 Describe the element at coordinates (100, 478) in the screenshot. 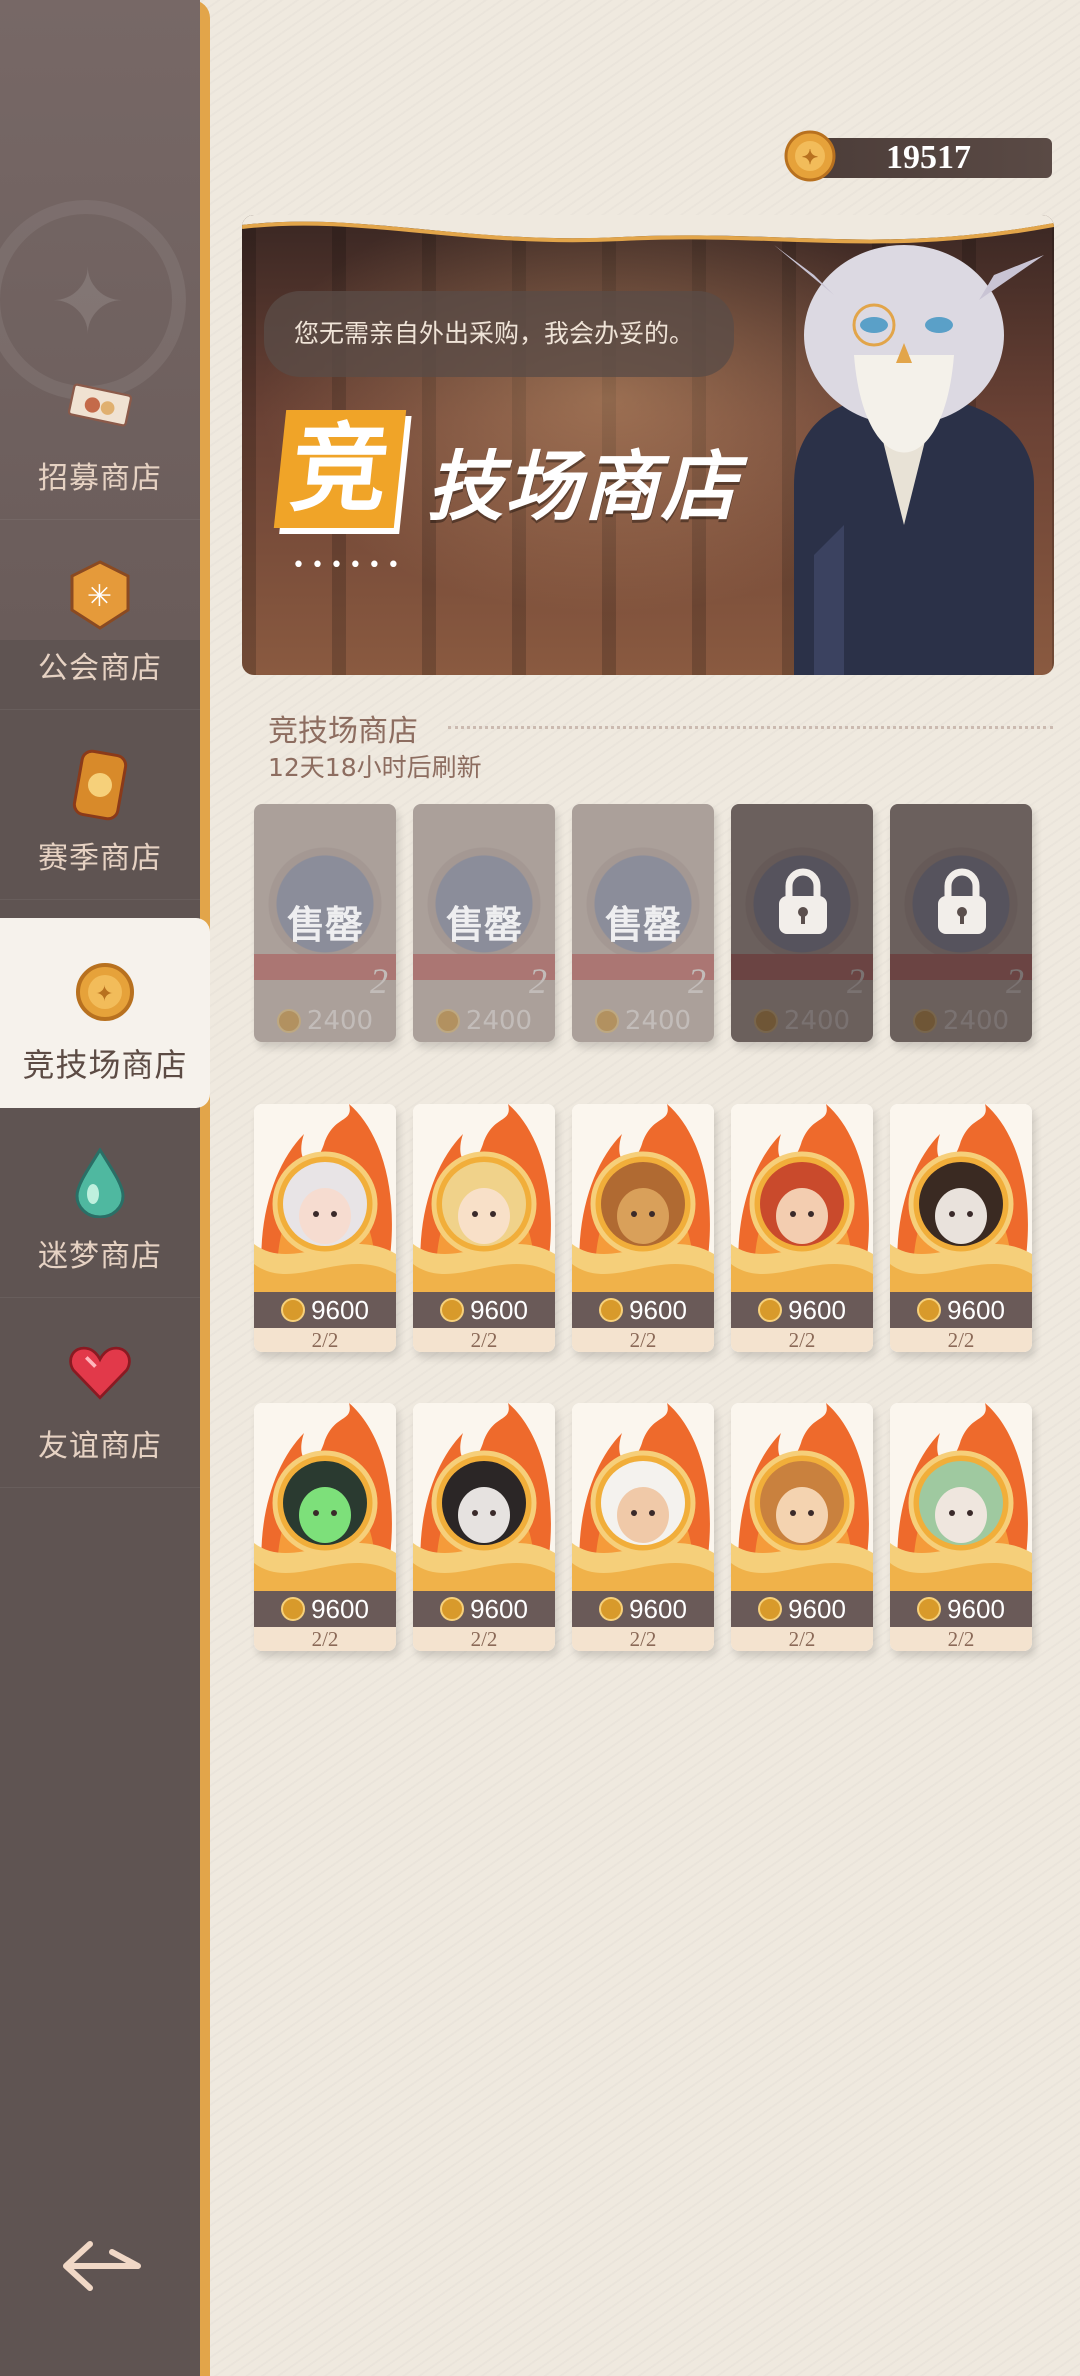

I see `sidebar-item-label: 招募商店` at that location.